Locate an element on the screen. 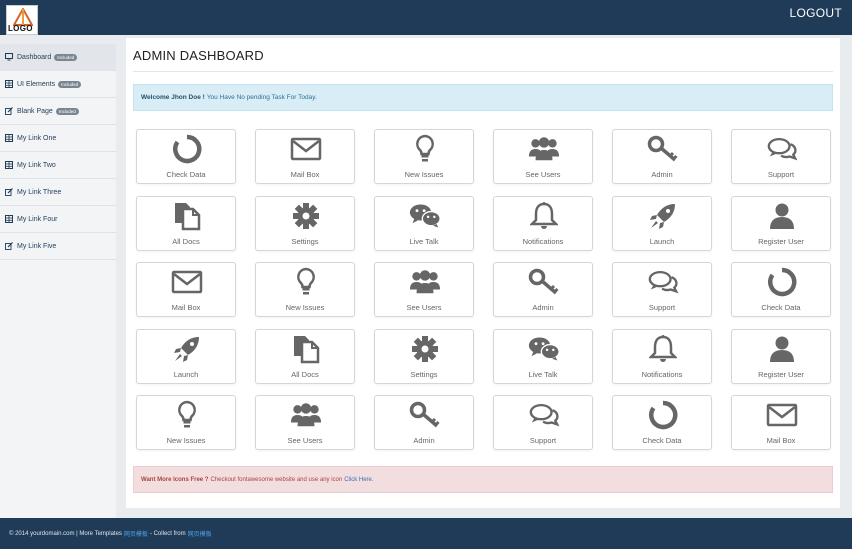 The width and height of the screenshot is (852, 549). edit-icon is located at coordinates (9, 111).